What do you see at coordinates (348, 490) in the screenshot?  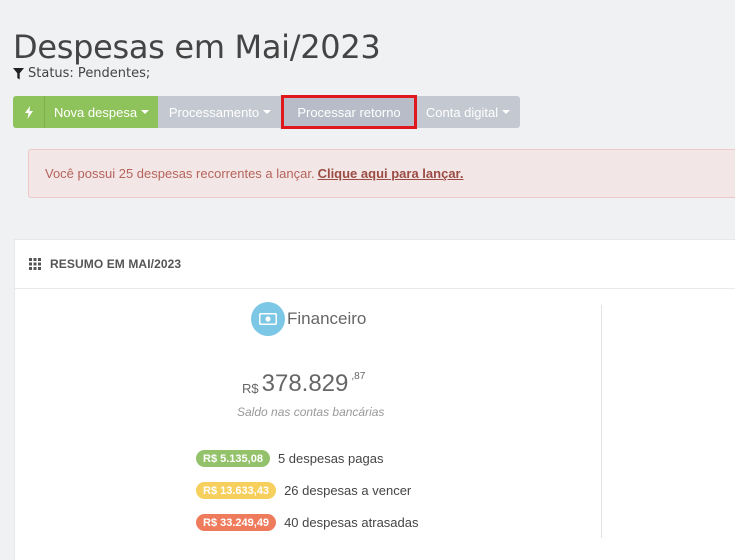 I see `due-text: 26 despesas a vencer` at bounding box center [348, 490].